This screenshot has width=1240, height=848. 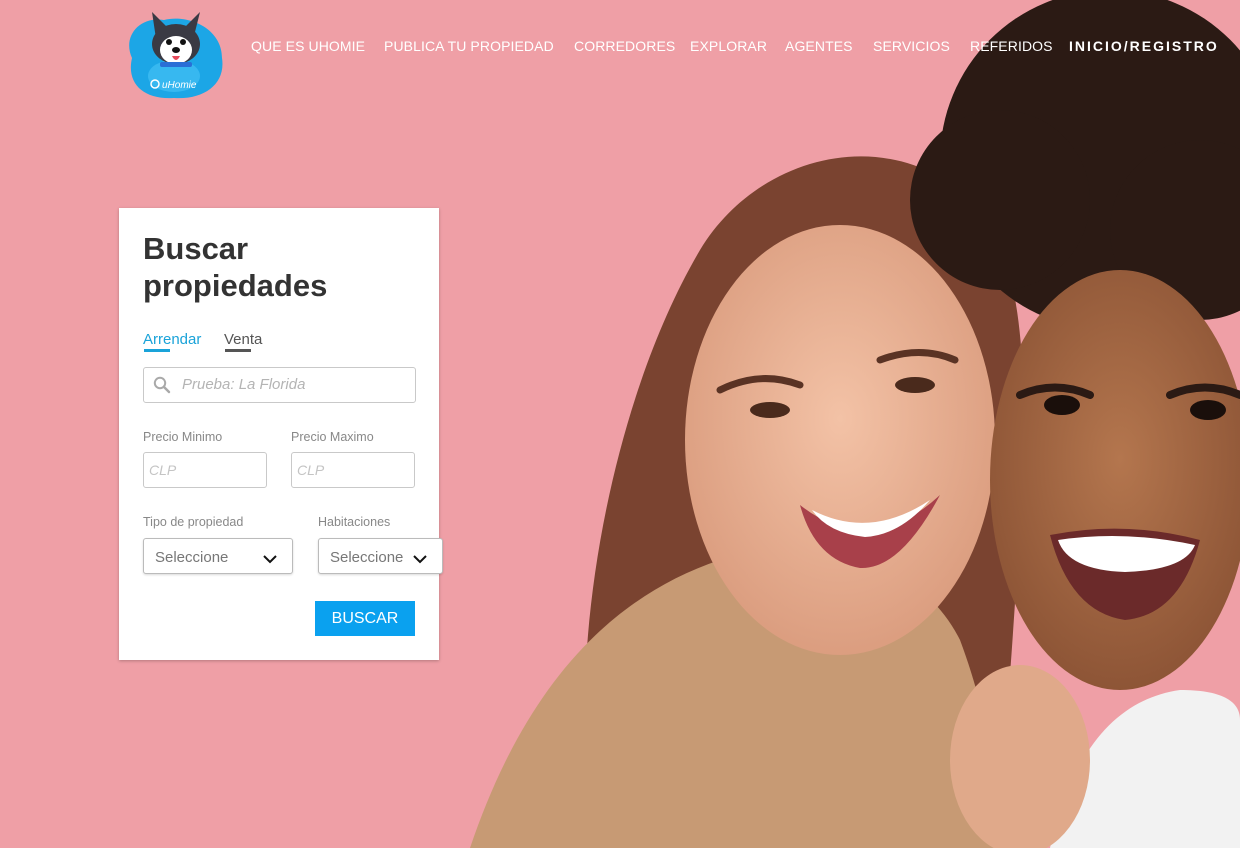 I want to click on nav-que-es-uhomie: QUE ES UHOMIE, so click(x=308, y=46).